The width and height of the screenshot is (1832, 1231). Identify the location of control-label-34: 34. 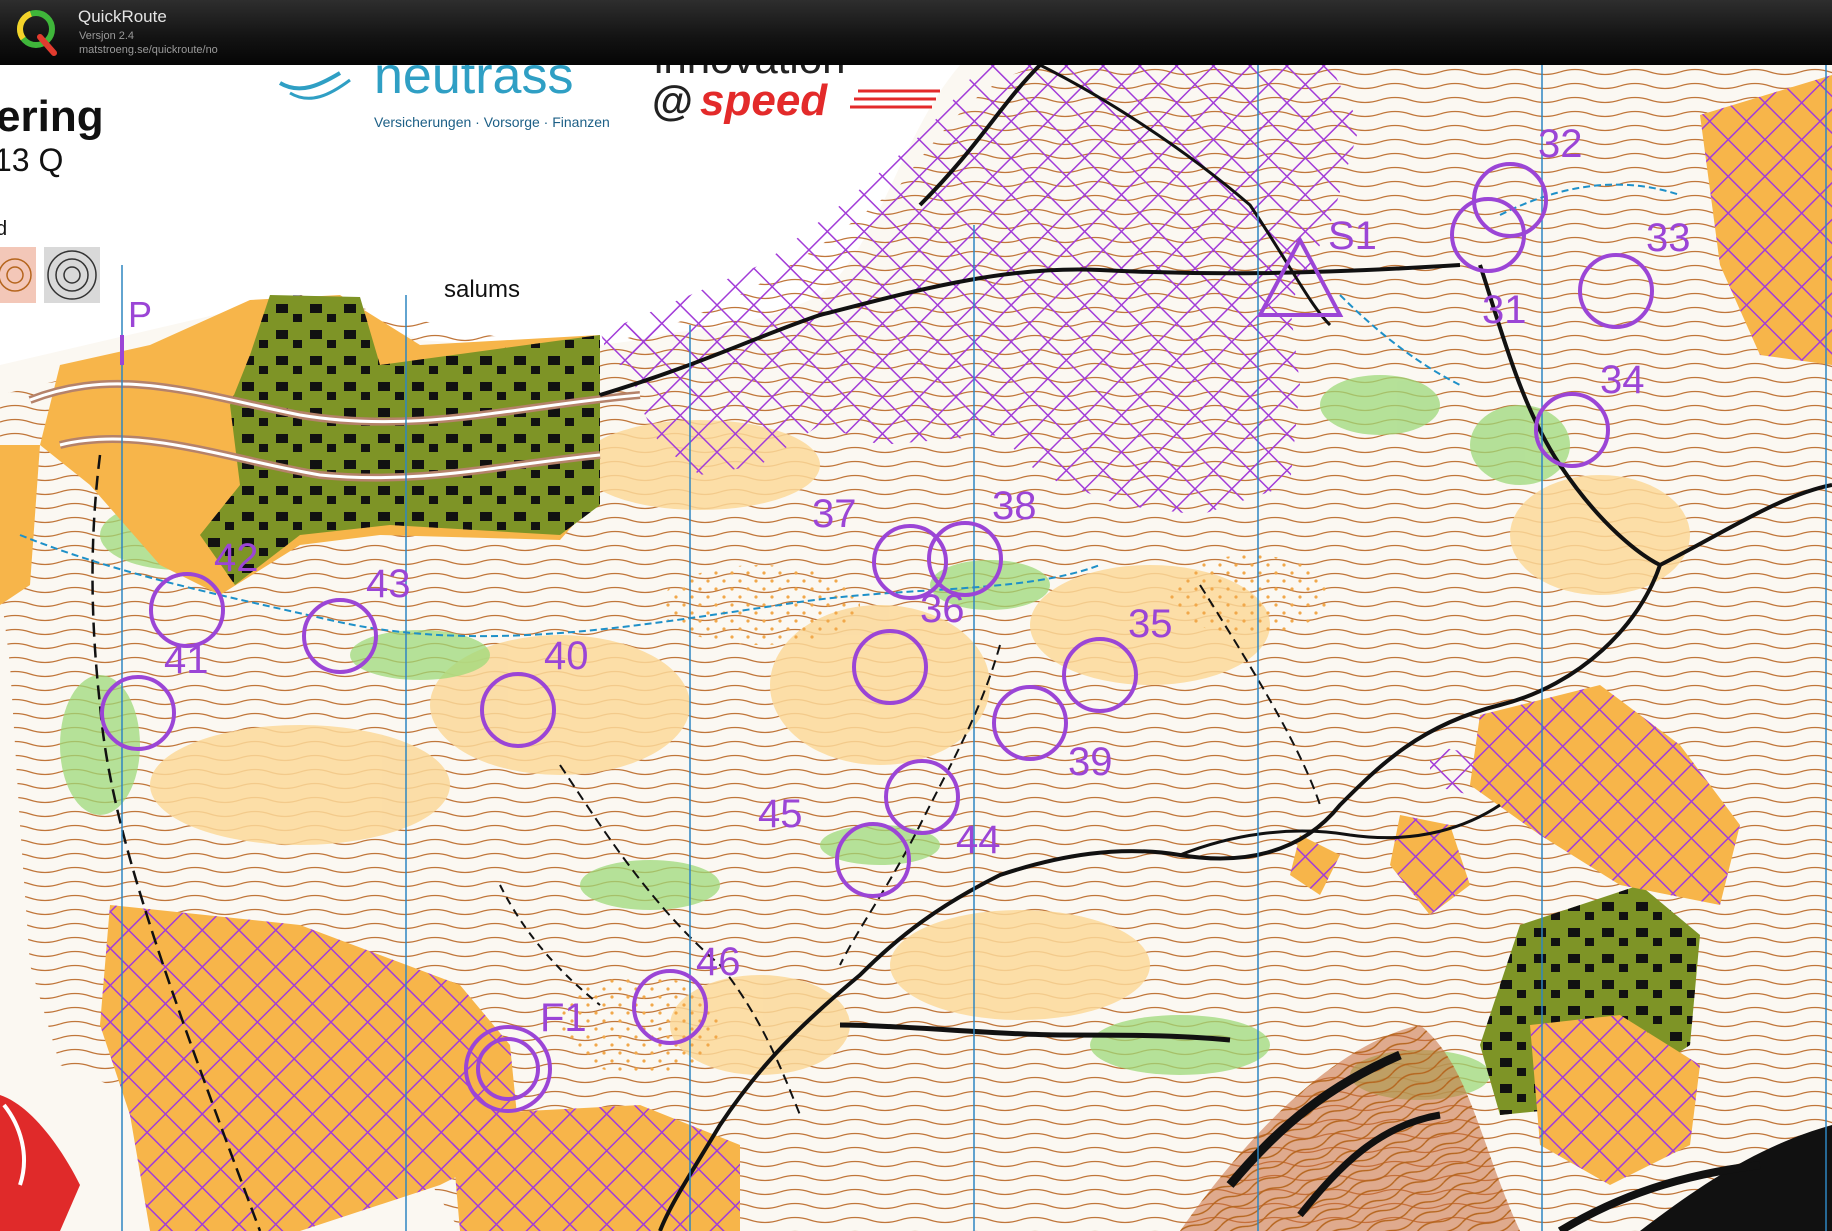
(1622, 380).